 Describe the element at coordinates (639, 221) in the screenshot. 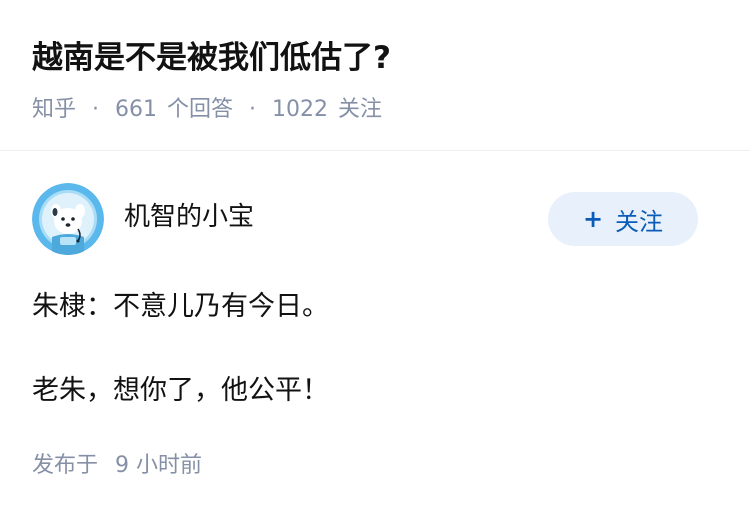

I see `follow-button-label: 关注` at that location.